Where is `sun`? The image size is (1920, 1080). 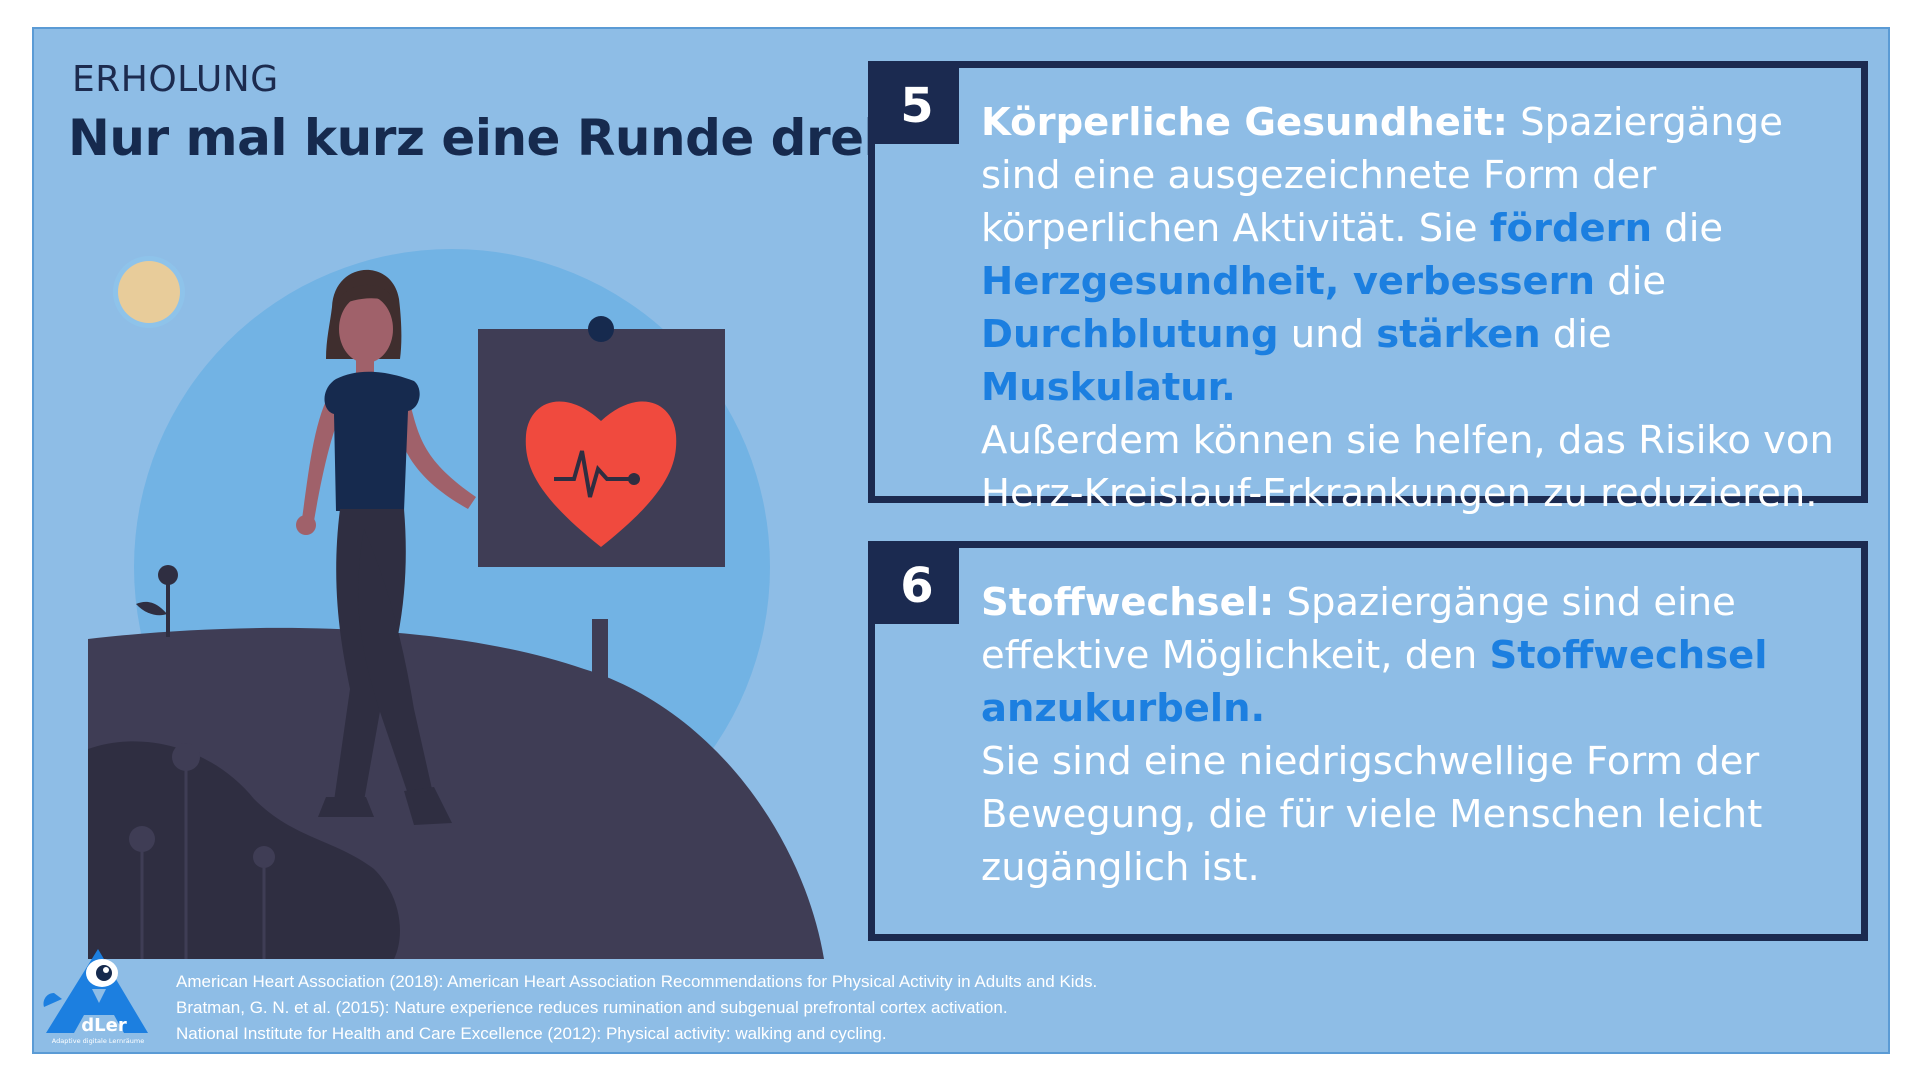 sun is located at coordinates (149, 292).